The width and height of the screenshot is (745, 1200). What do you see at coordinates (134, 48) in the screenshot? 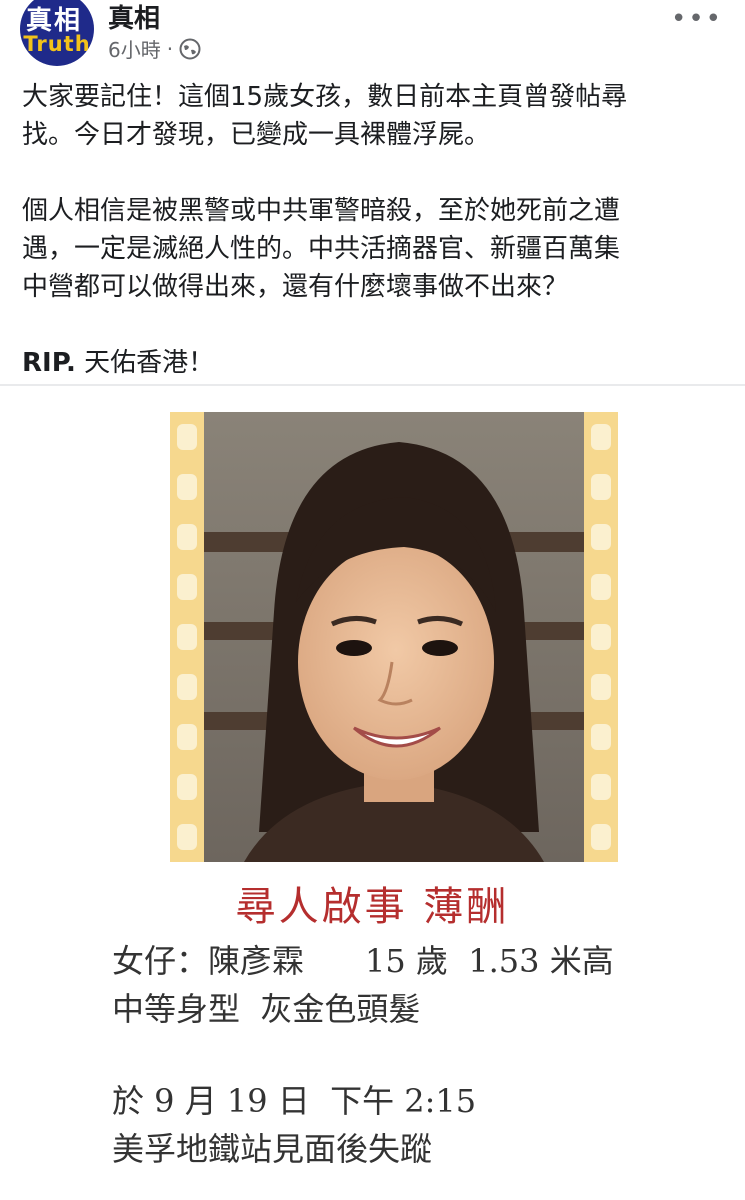
I see `post-timestamp: 6小時` at bounding box center [134, 48].